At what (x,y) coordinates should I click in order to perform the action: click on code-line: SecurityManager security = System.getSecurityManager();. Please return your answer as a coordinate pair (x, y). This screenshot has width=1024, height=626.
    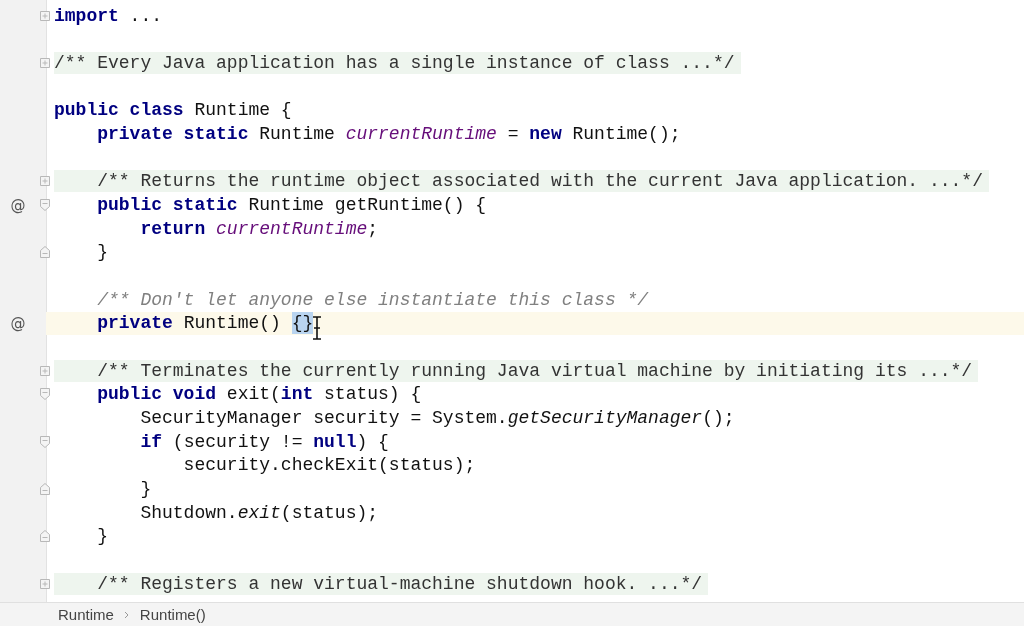
    Looking at the image, I should click on (437, 418).